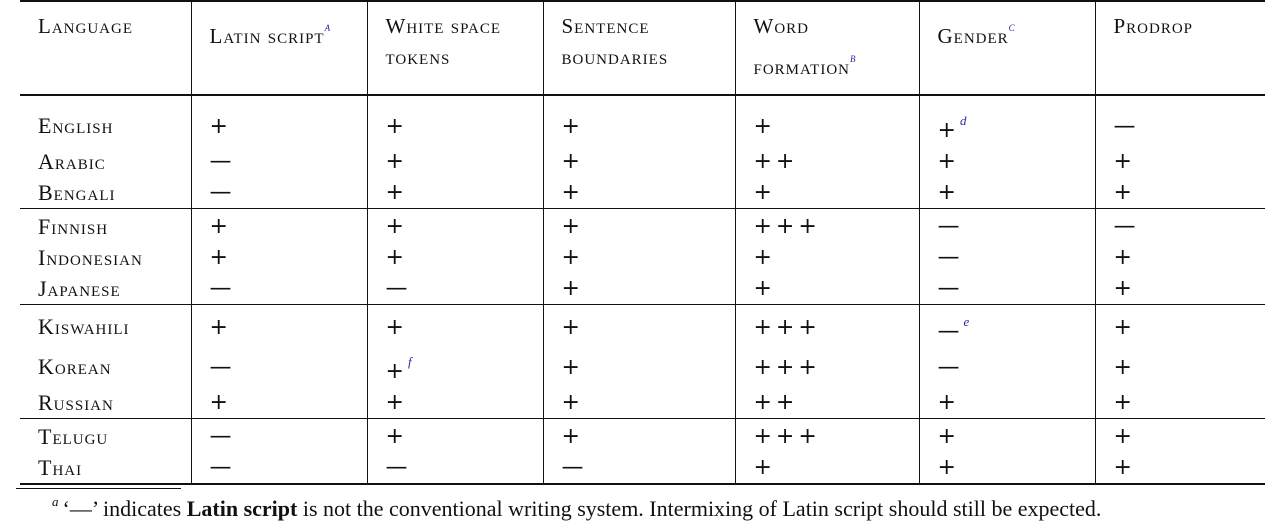  I want to click on table-row: Arabic — + + ++ + +, so click(642, 161).